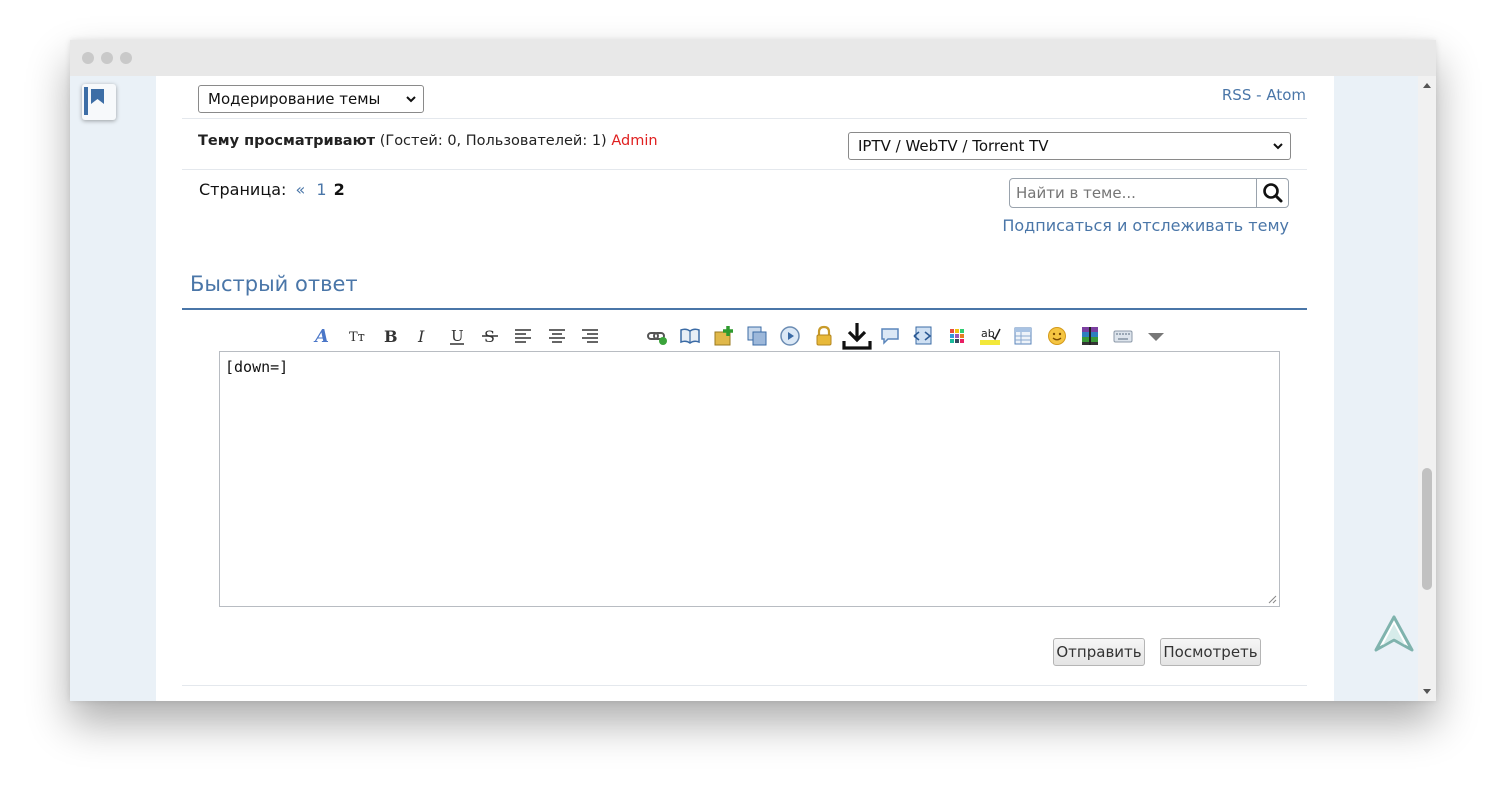  Describe the element at coordinates (1394, 634) in the screenshot. I see `app-logo-icon` at that location.